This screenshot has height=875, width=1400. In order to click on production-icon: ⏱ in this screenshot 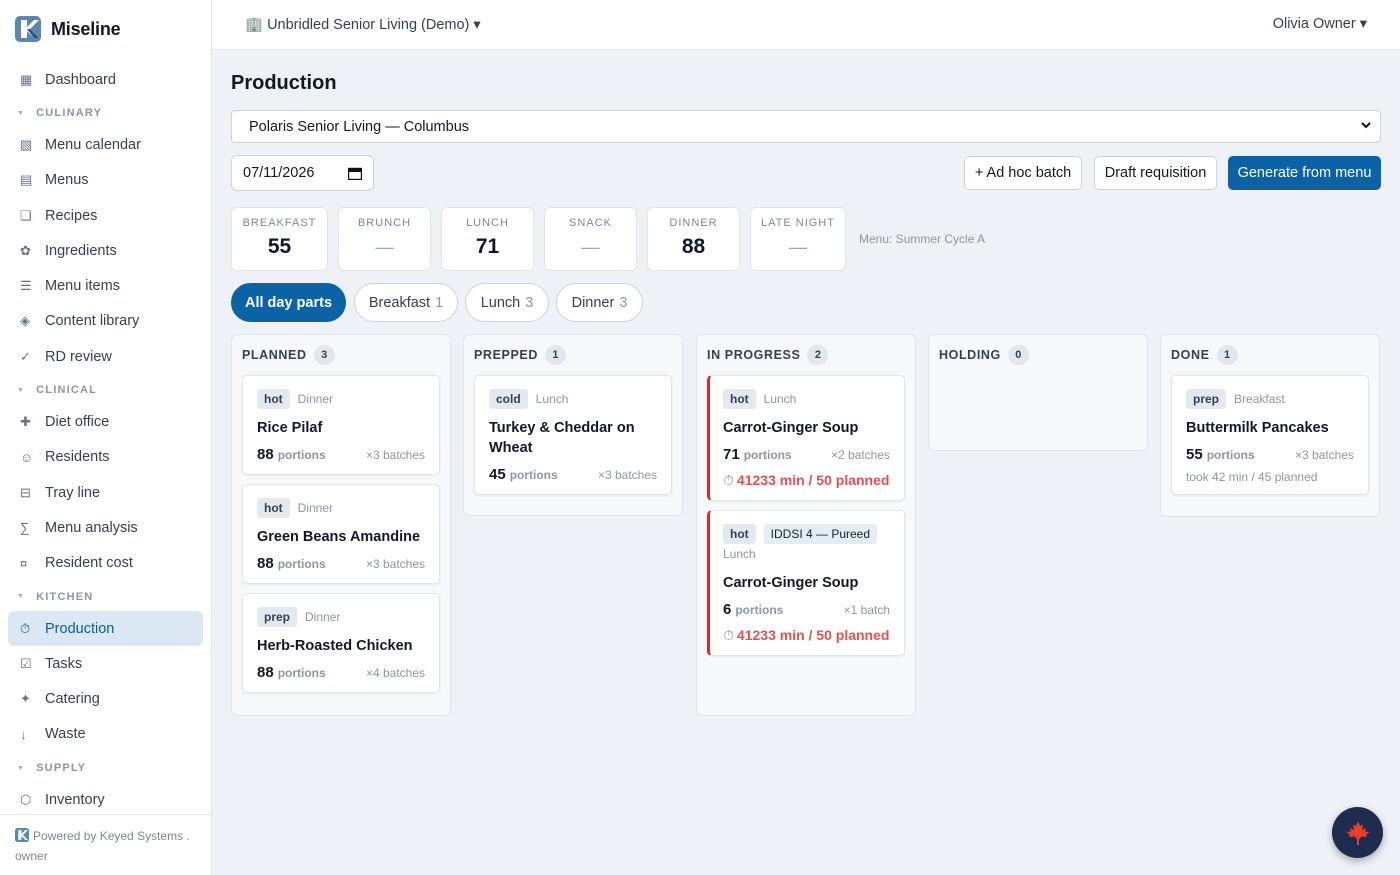, I will do `click(25, 628)`.